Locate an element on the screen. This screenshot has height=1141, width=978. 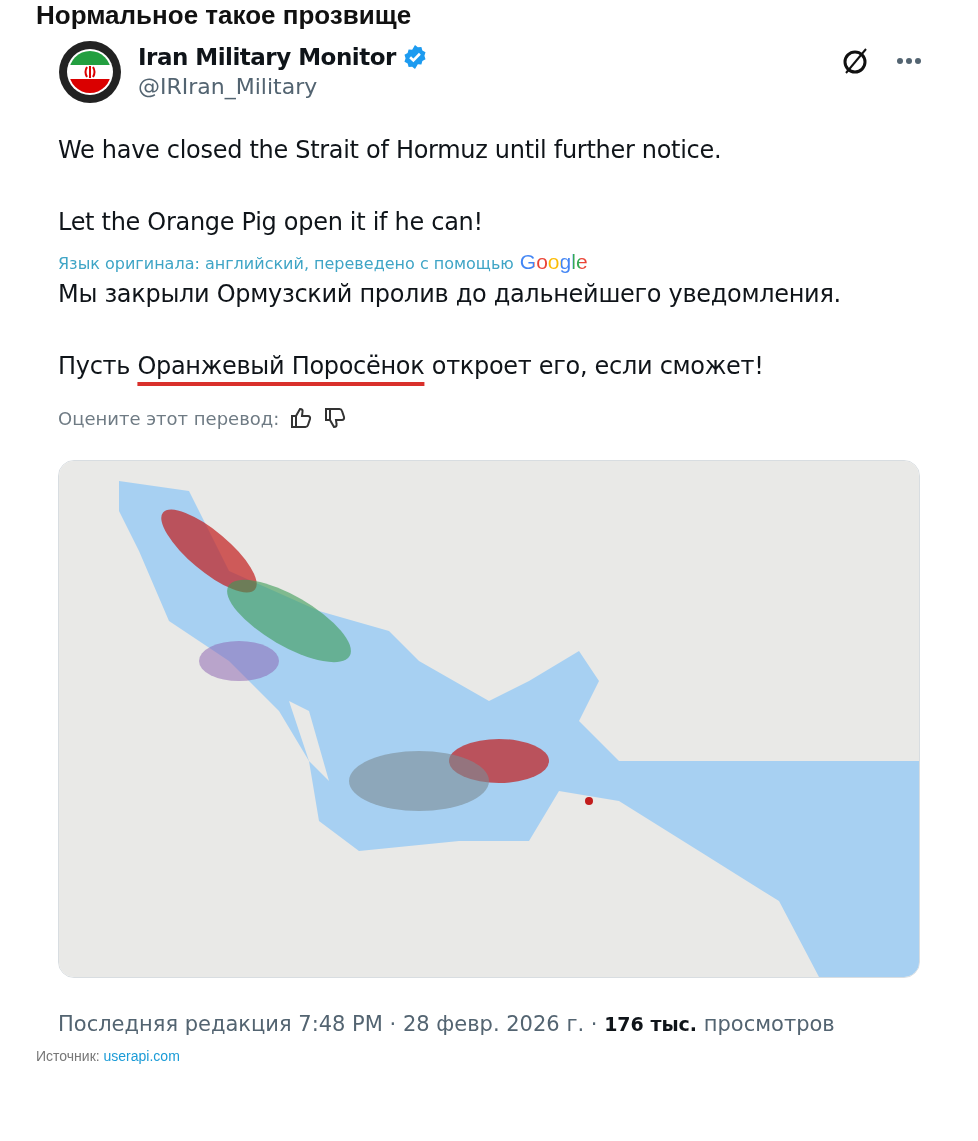
tweet-text: Let the Orange Pig open it if he can! is located at coordinates (271, 222).